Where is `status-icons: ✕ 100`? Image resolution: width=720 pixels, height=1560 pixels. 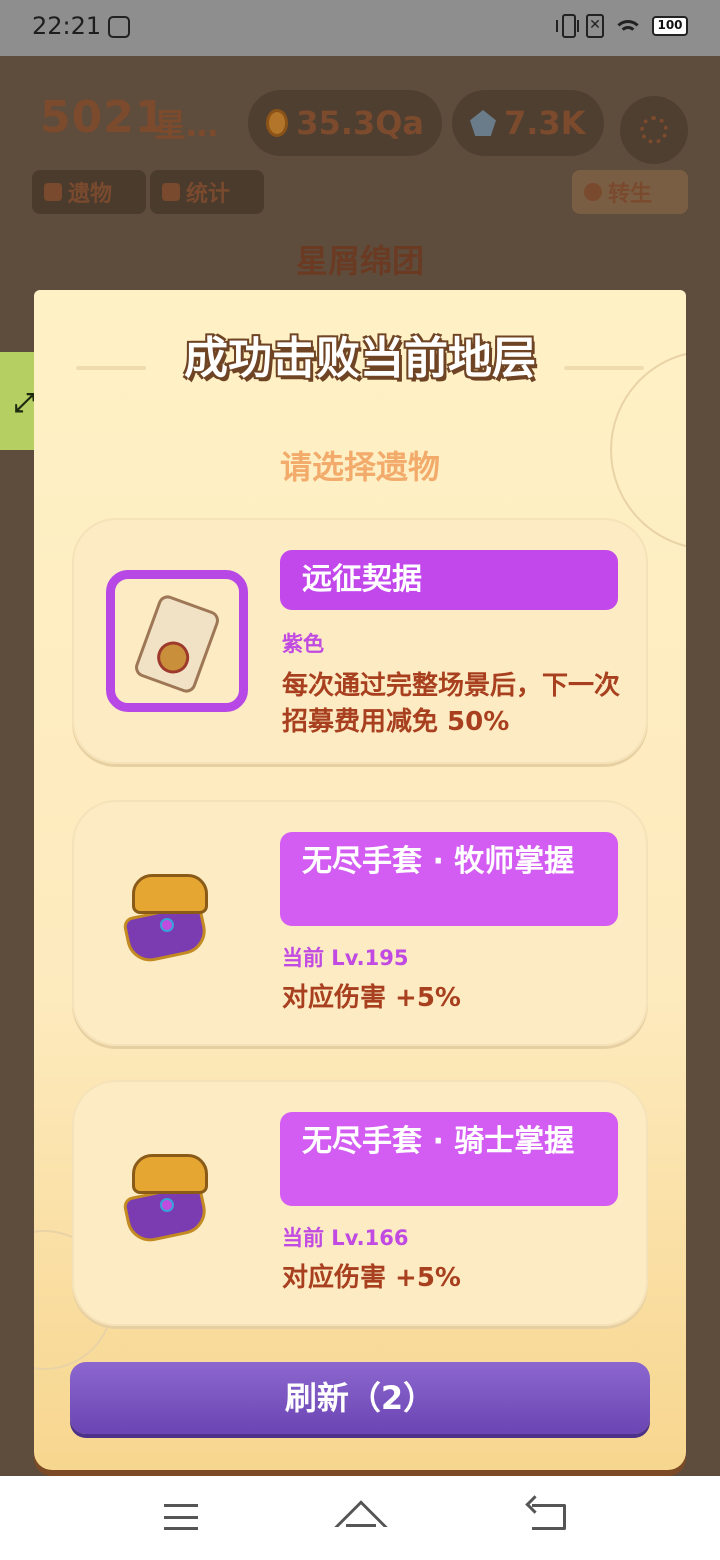
status-icons: ✕ 100 is located at coordinates (622, 26).